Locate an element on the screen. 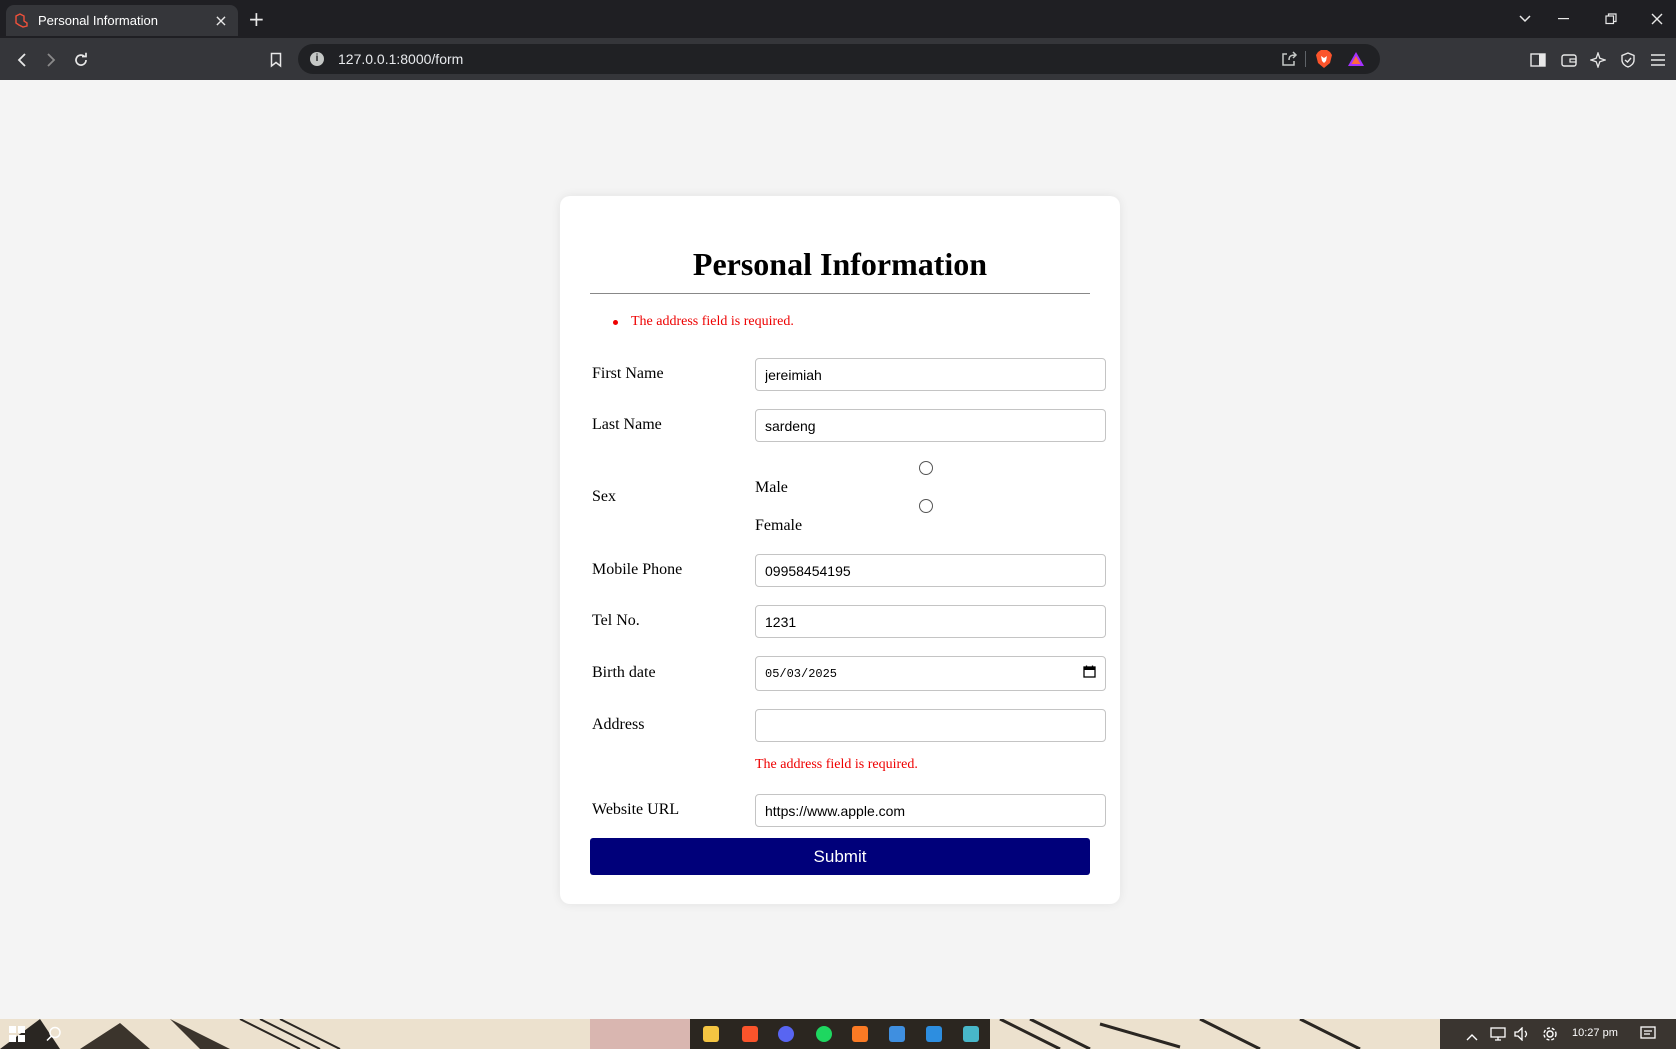 This screenshot has height=1049, width=1676. close-window-icon is located at coordinates (1657, 19).